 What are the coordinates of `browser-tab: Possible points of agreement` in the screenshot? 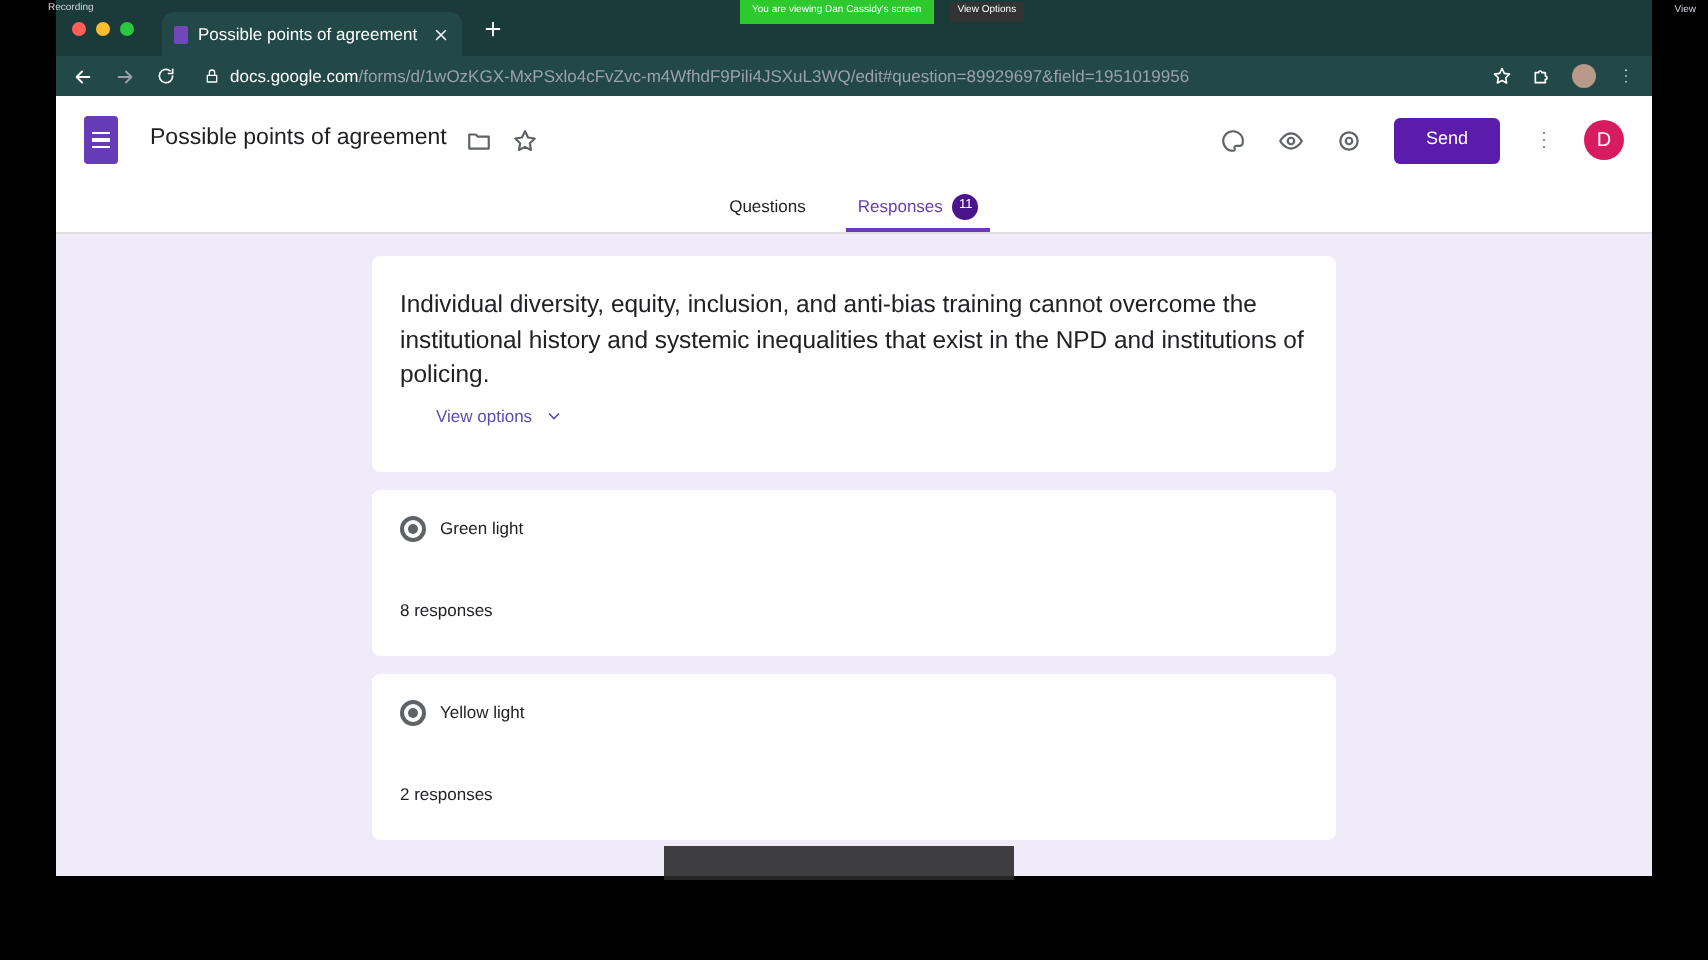 It's located at (312, 34).